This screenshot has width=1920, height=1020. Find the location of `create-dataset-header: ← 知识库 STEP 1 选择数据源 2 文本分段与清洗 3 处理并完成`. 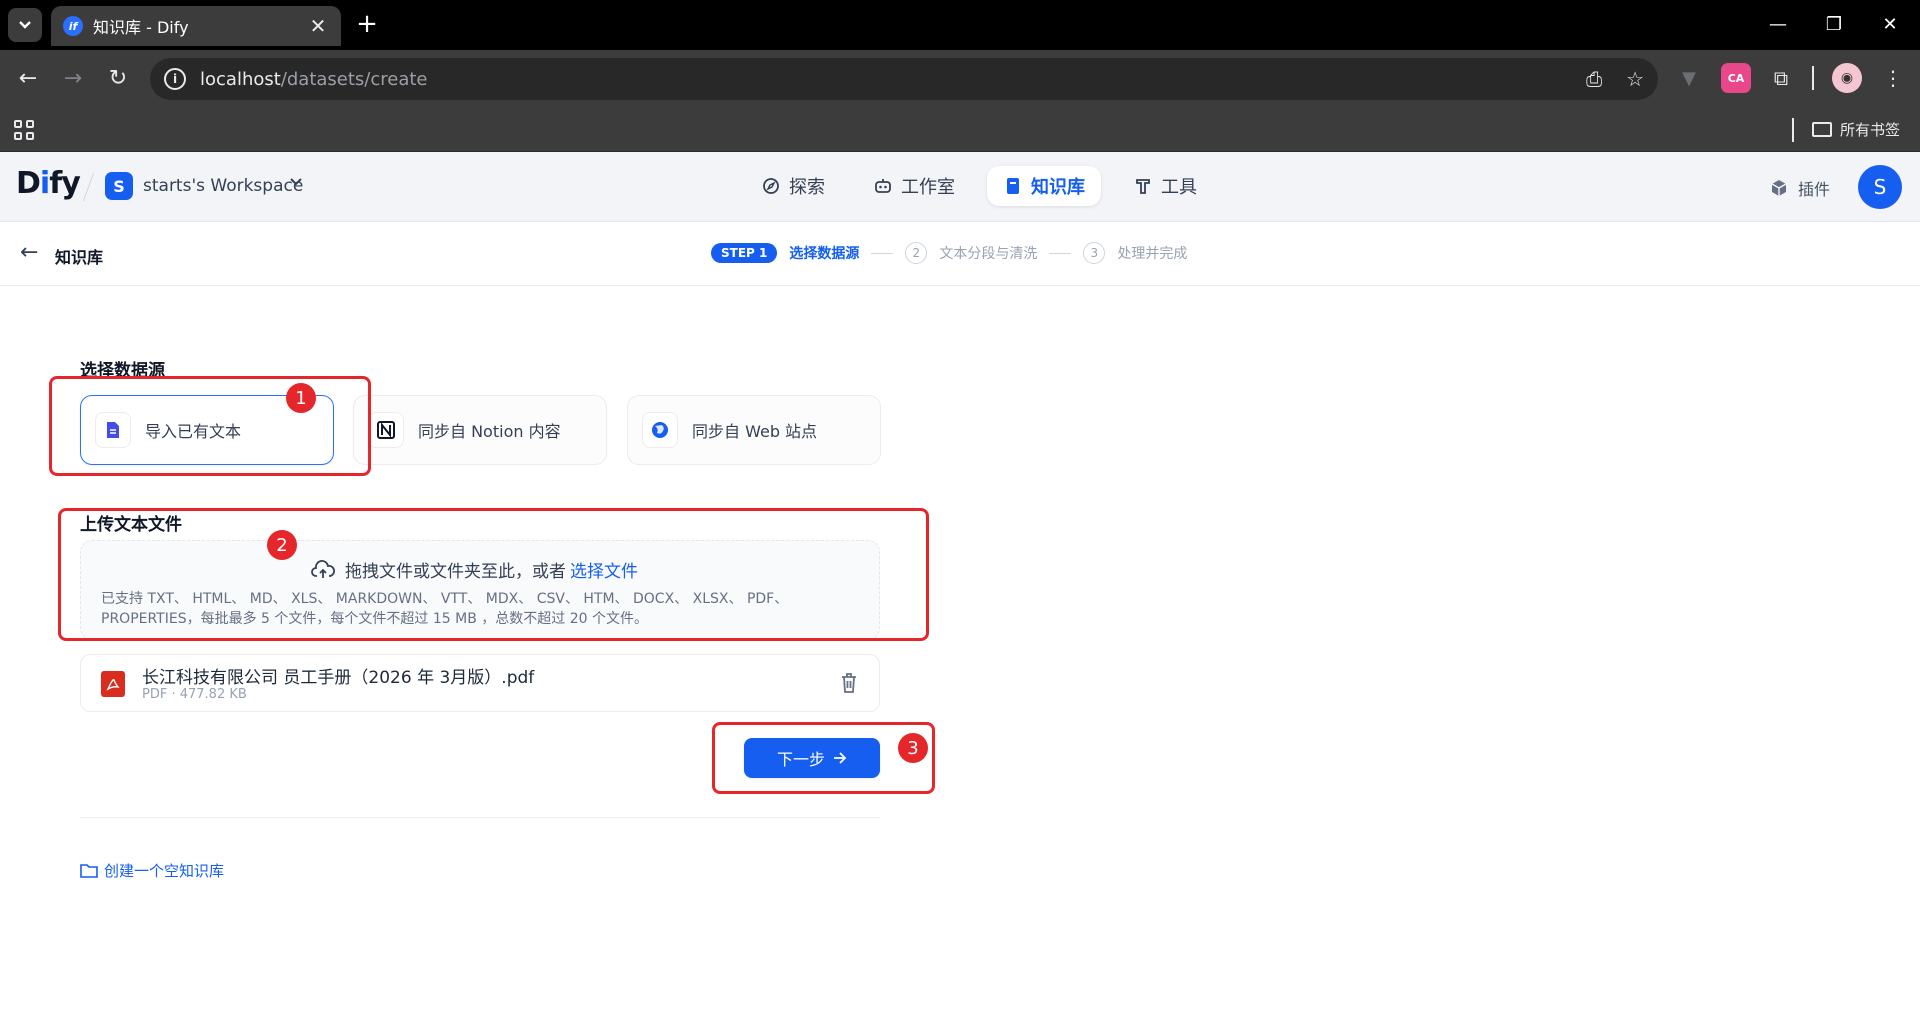

create-dataset-header: ← 知识库 STEP 1 选择数据源 2 文本分段与清洗 3 处理并完成 is located at coordinates (960, 254).